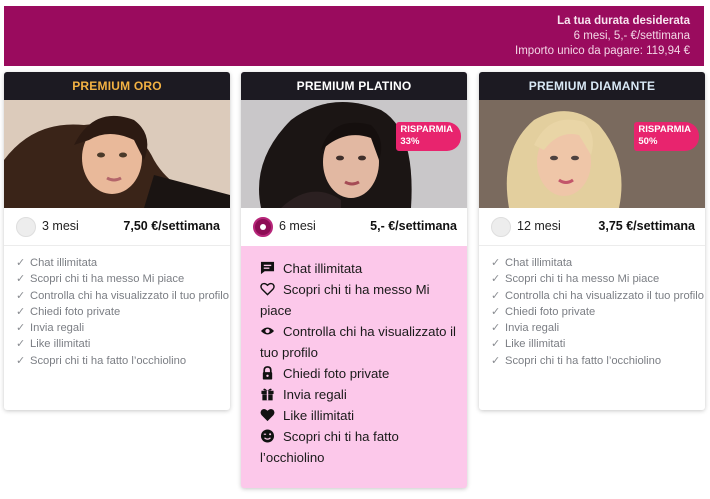 Image resolution: width=710 pixels, height=499 pixels. What do you see at coordinates (646, 226) in the screenshot?
I see `plan-weekly-price: 3,75 €/settimana` at bounding box center [646, 226].